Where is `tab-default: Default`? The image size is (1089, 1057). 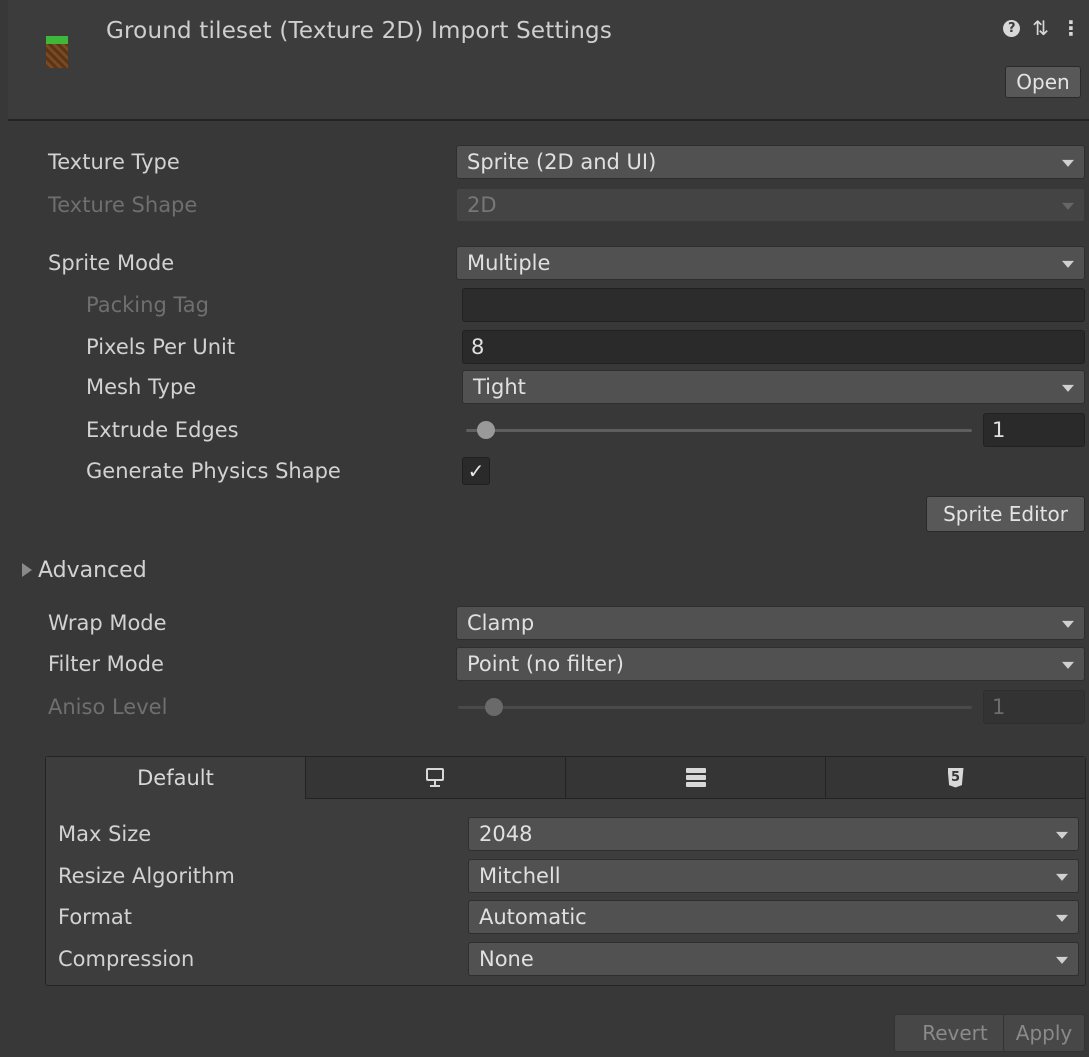
tab-default: Default is located at coordinates (175, 778).